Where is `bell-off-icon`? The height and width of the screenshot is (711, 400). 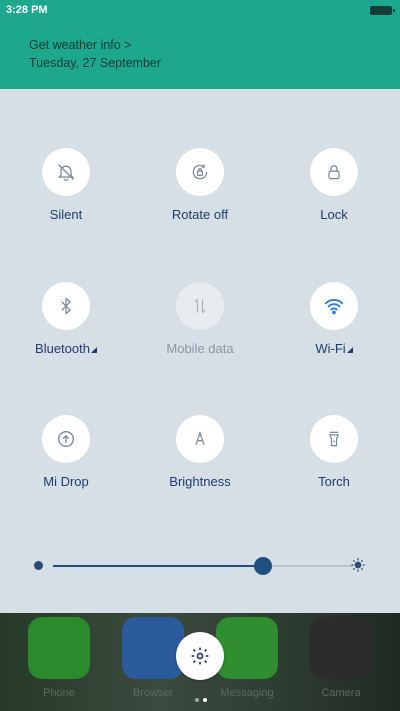 bell-off-icon is located at coordinates (66, 172).